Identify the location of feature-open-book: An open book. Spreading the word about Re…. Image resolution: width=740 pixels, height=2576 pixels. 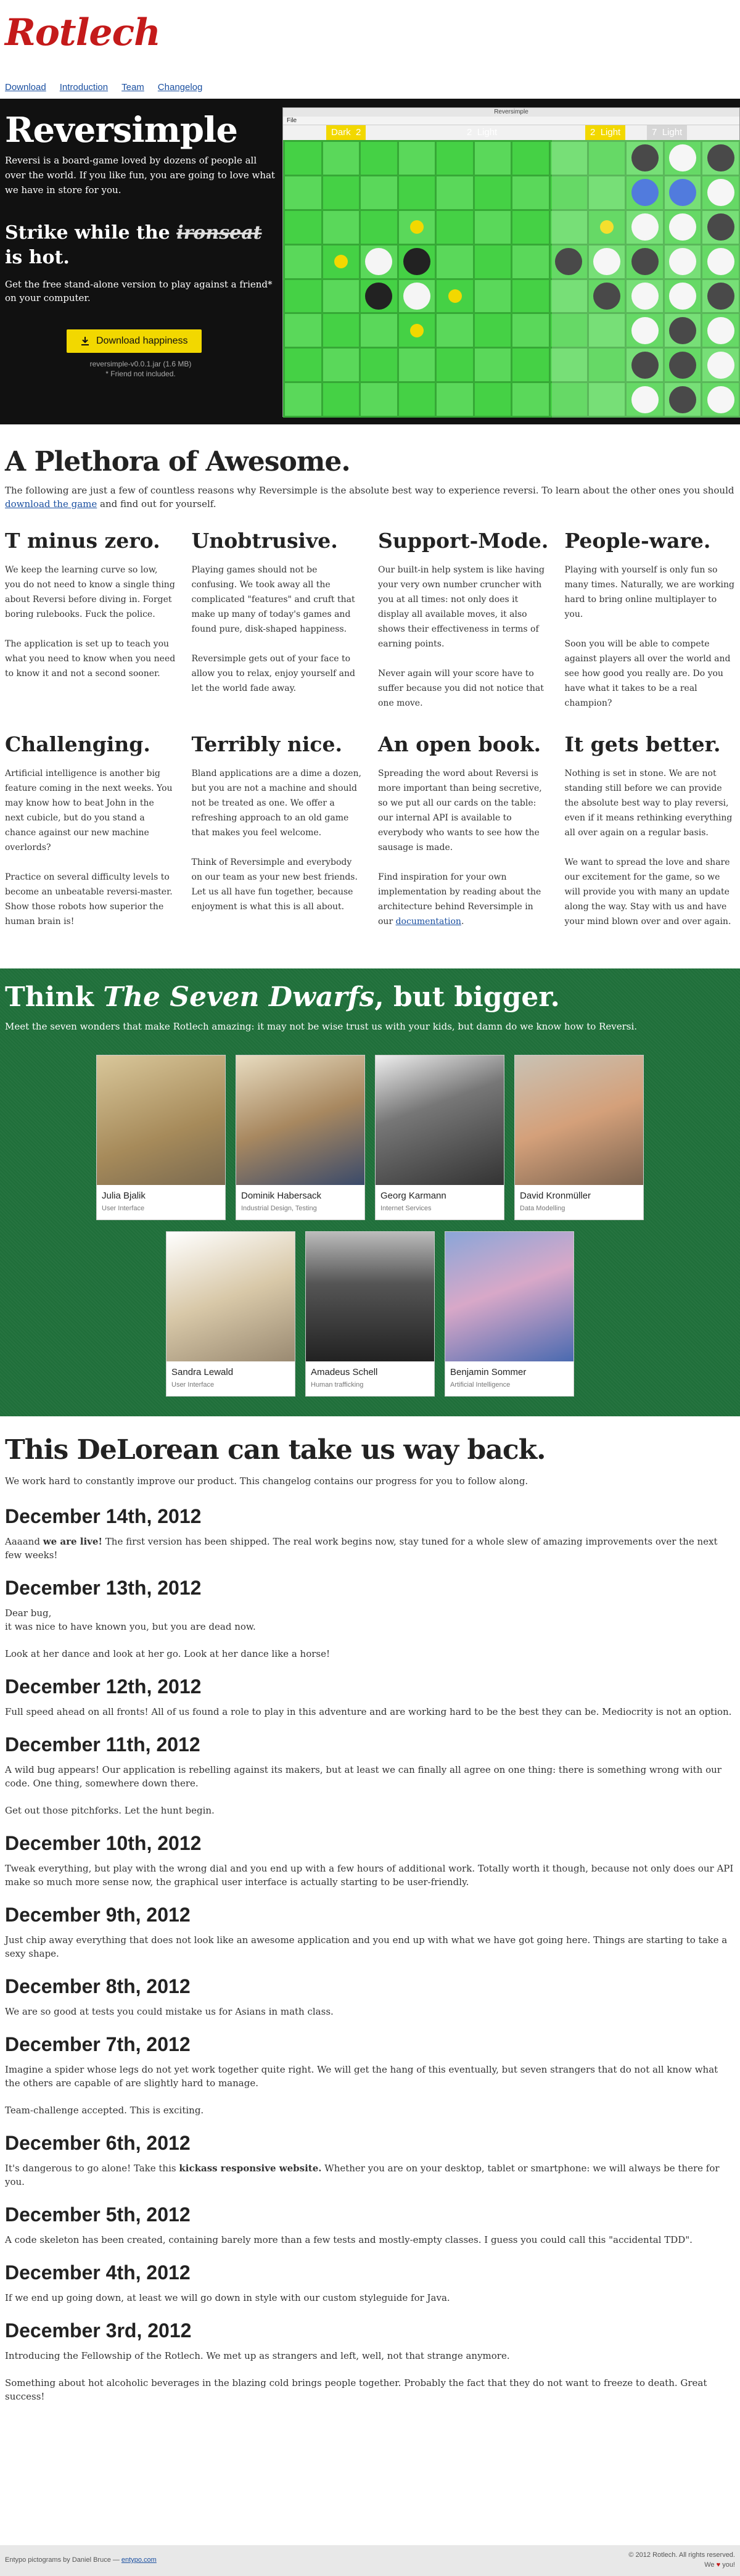
(464, 838).